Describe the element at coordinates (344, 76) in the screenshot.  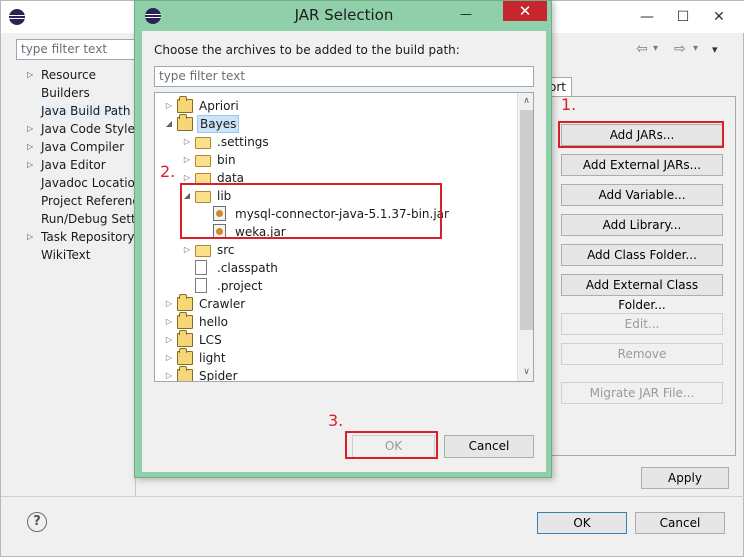
I see `archive-filter-input: type filter text` at that location.